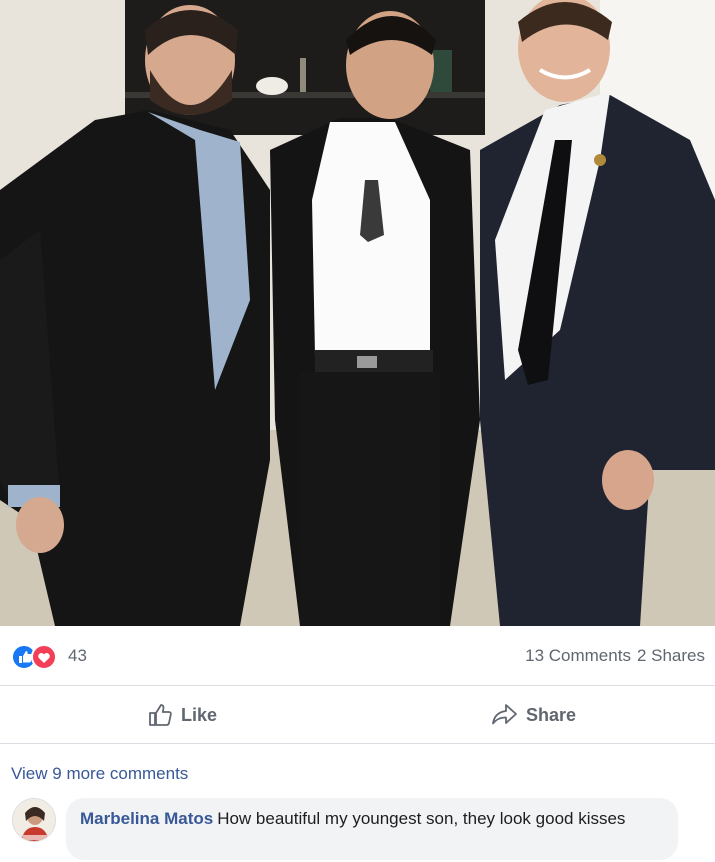 Image resolution: width=715 pixels, height=862 pixels. I want to click on shares-count: 2 Shares, so click(671, 655).